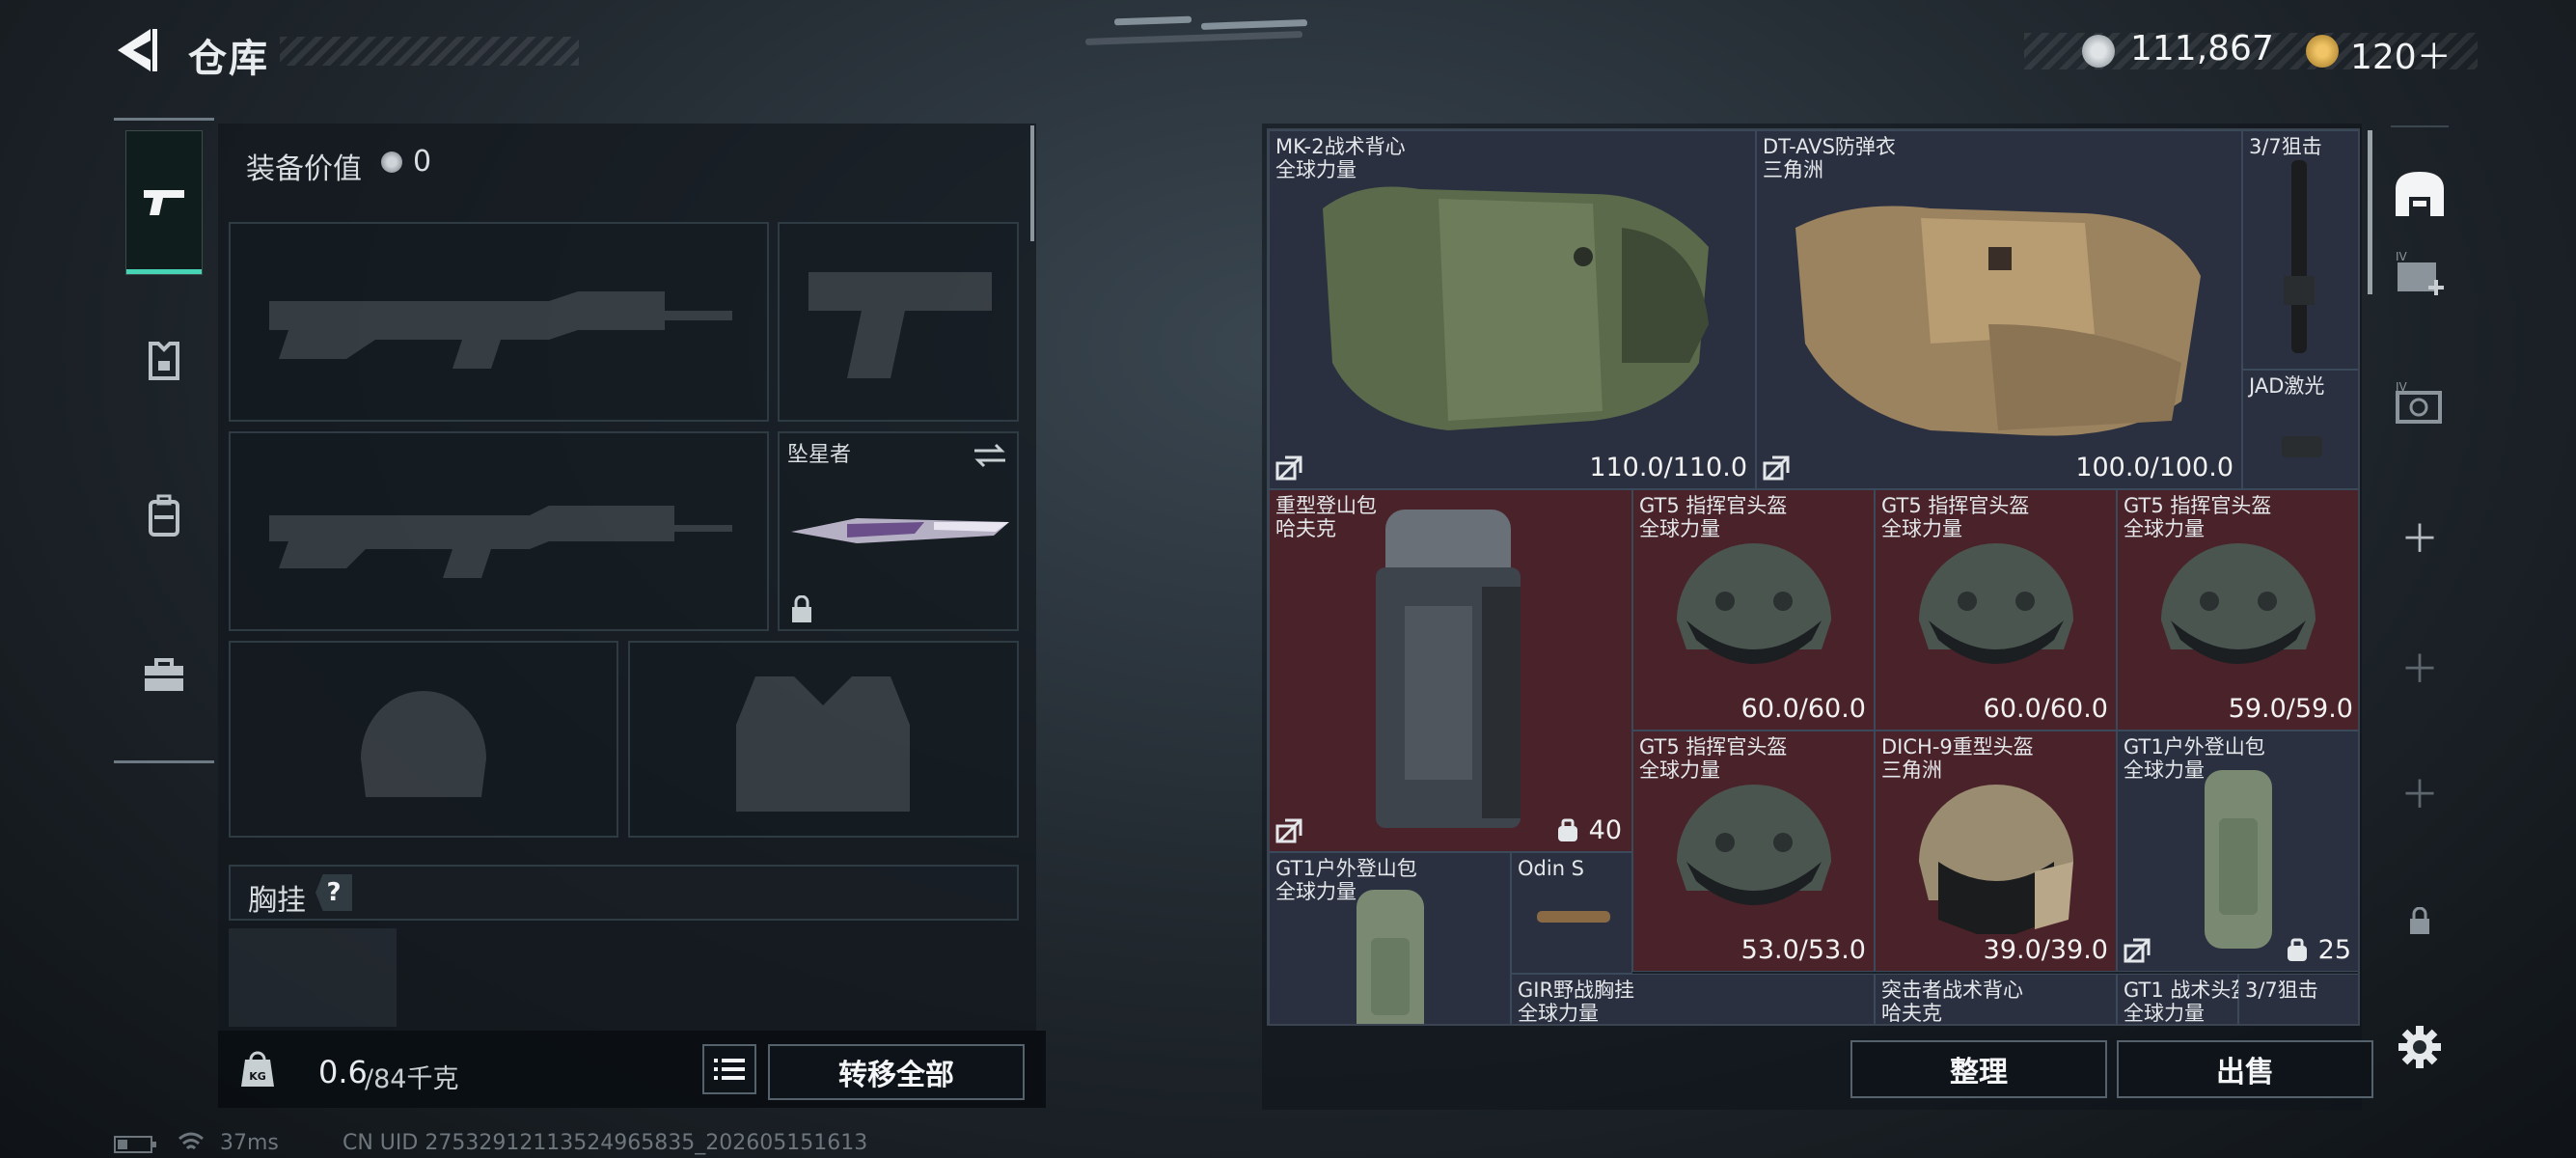 The height and width of the screenshot is (1158, 2576). Describe the element at coordinates (2046, 950) in the screenshot. I see `item-durability: 39.0/39.0` at that location.